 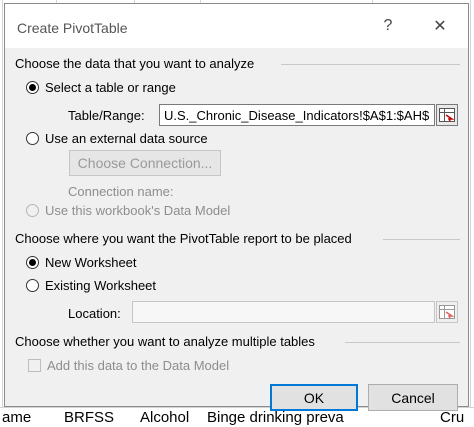 What do you see at coordinates (275, 417) in the screenshot?
I see `spreadsheet-cell: Binge drinking preva` at bounding box center [275, 417].